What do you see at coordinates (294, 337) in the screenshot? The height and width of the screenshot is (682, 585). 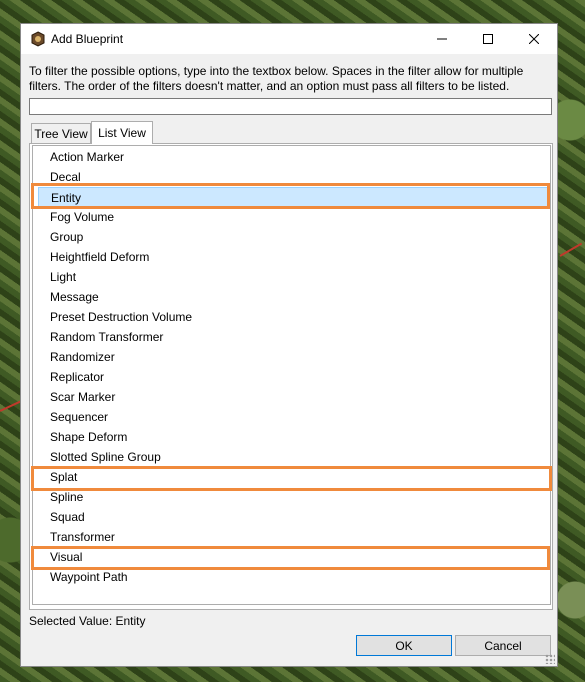 I see `list-item: Random Transformer` at bounding box center [294, 337].